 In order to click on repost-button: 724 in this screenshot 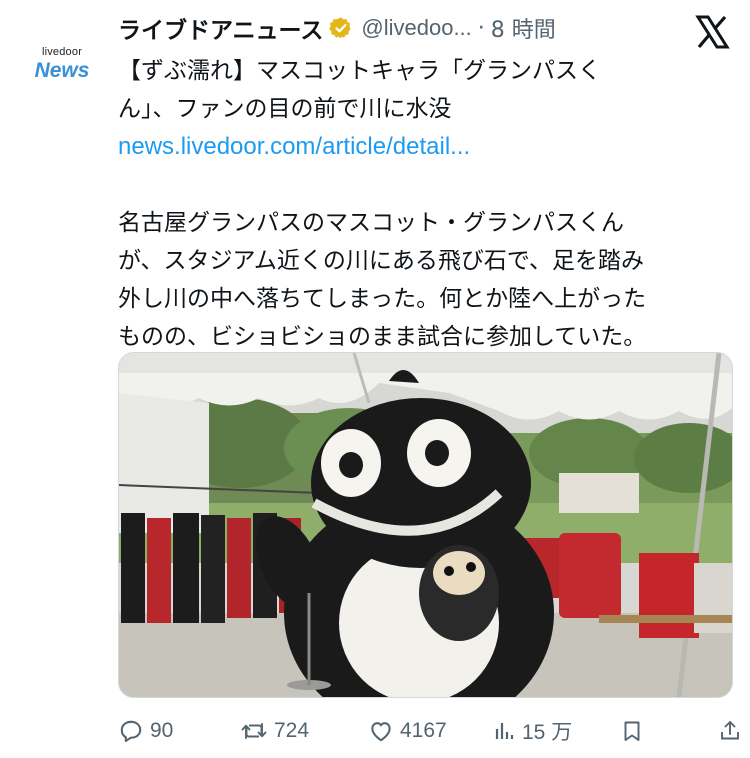, I will do `click(274, 731)`.